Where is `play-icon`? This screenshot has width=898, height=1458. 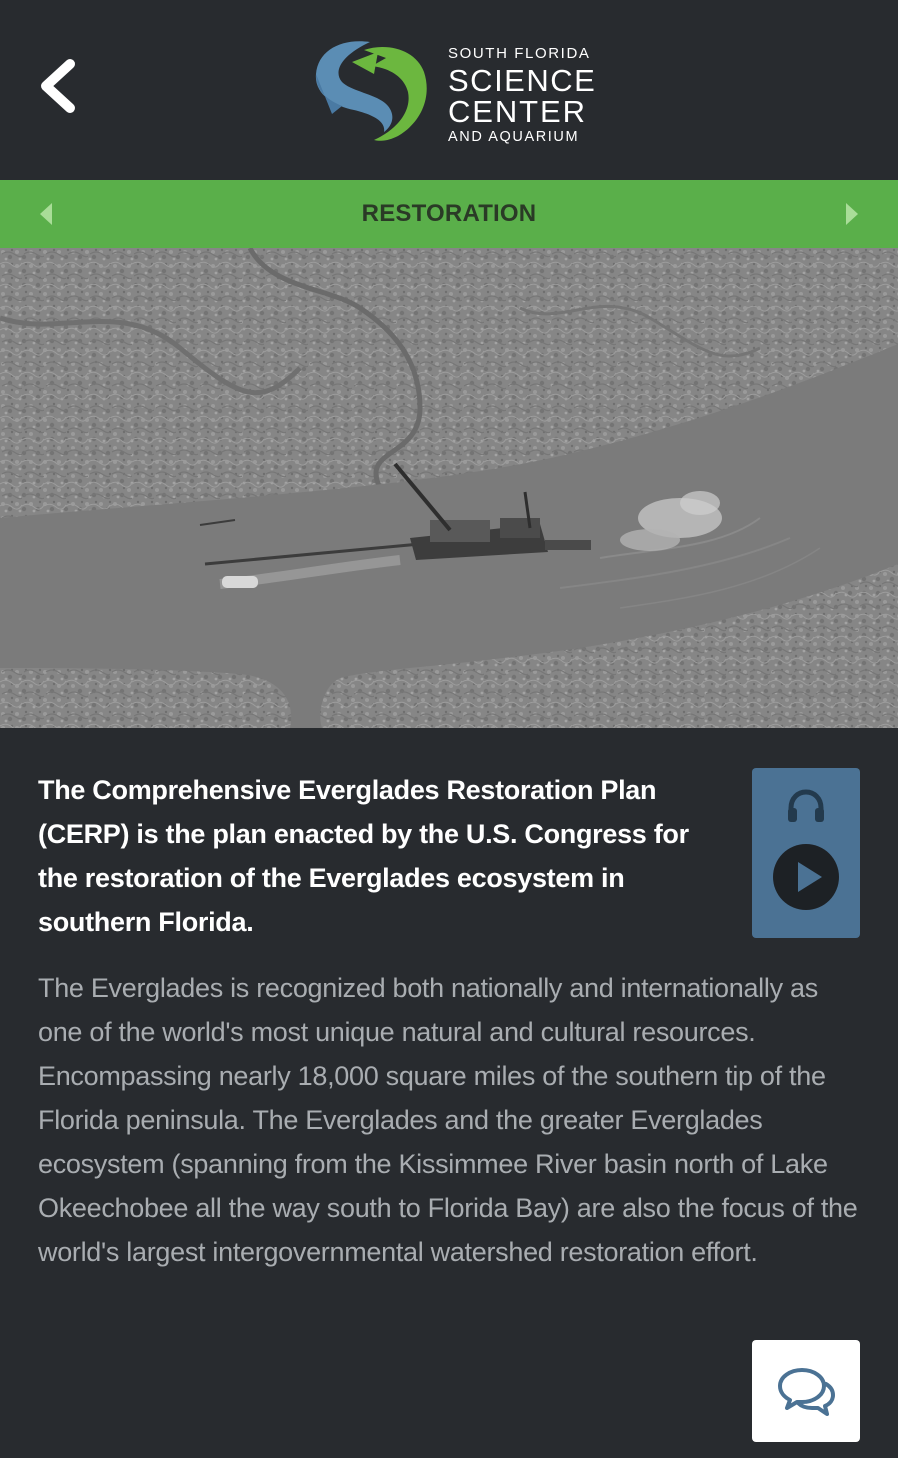 play-icon is located at coordinates (806, 877).